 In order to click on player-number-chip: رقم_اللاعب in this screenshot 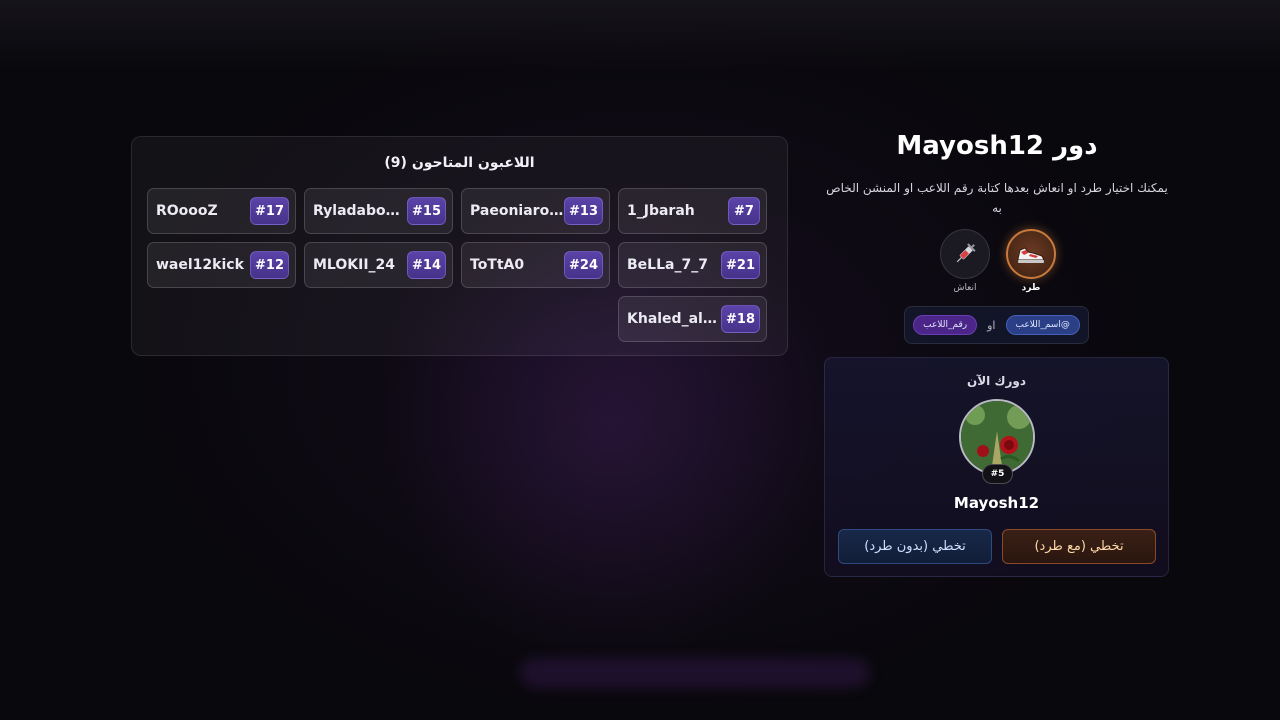, I will do `click(945, 325)`.